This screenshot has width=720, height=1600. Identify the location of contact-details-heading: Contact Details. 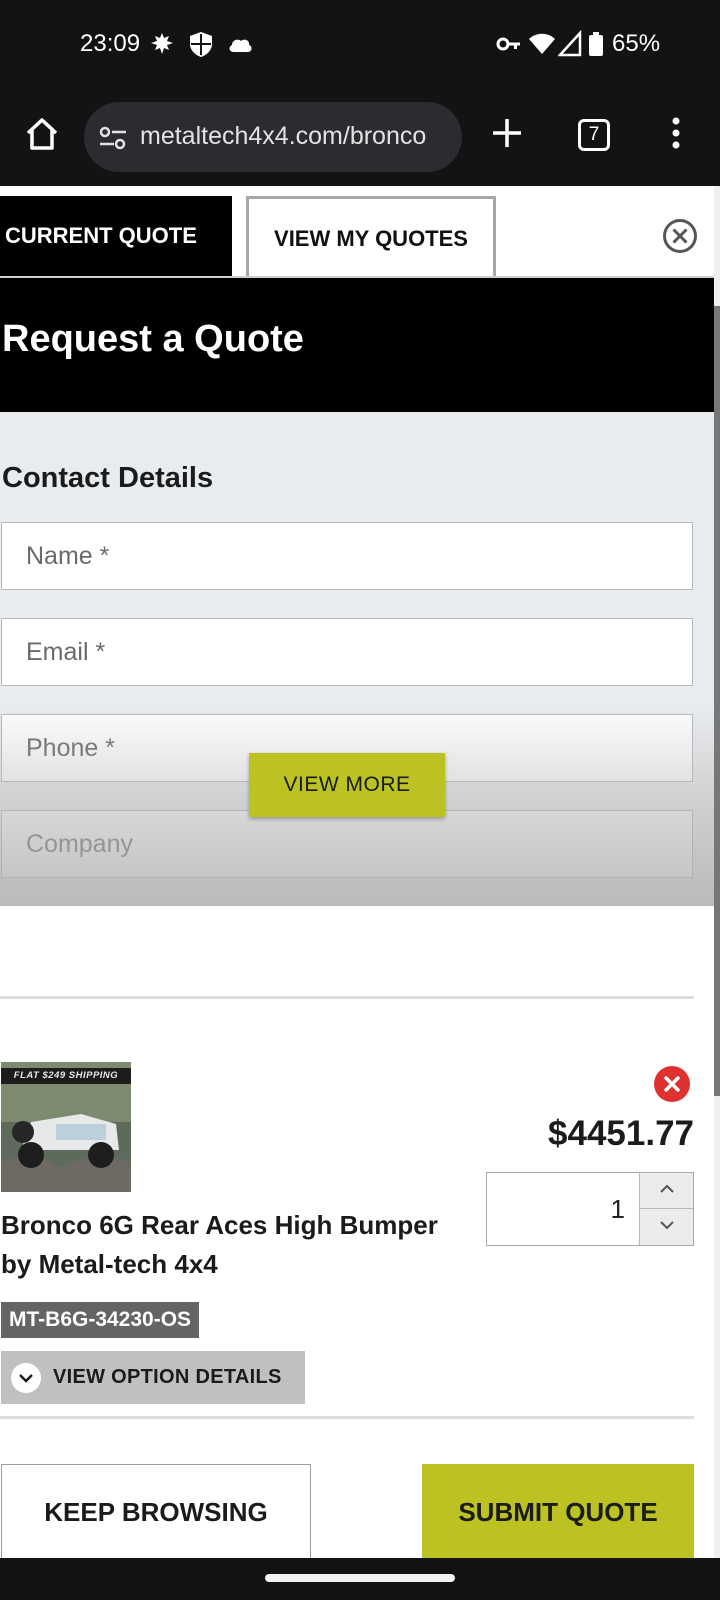
(108, 478).